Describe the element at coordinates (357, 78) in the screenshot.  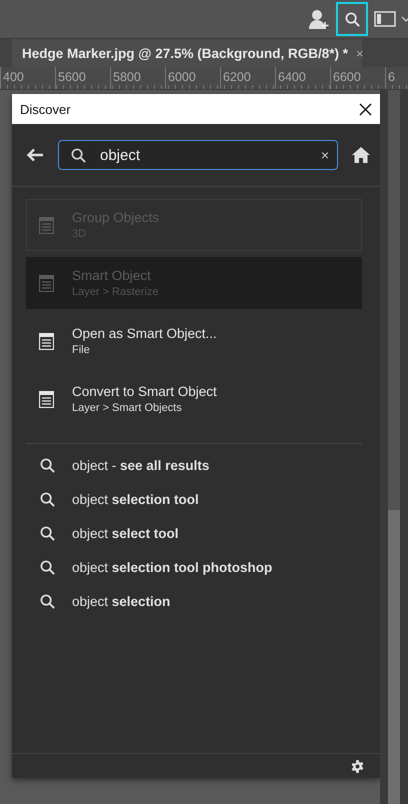
I see `ruler-label: 6600` at that location.